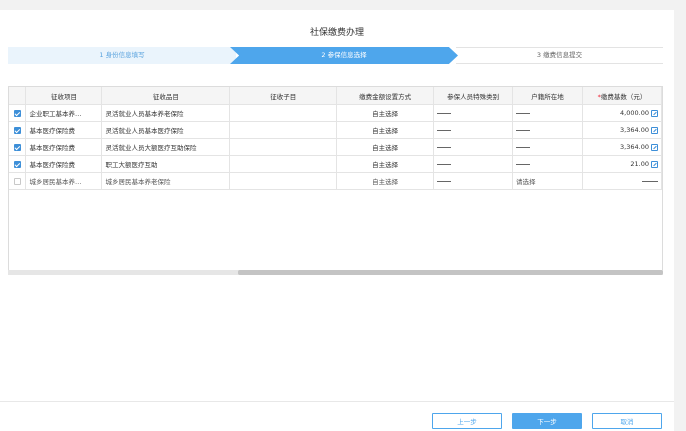 Image resolution: width=686 pixels, height=431 pixels. I want to click on prev-step-button: 上一步, so click(467, 421).